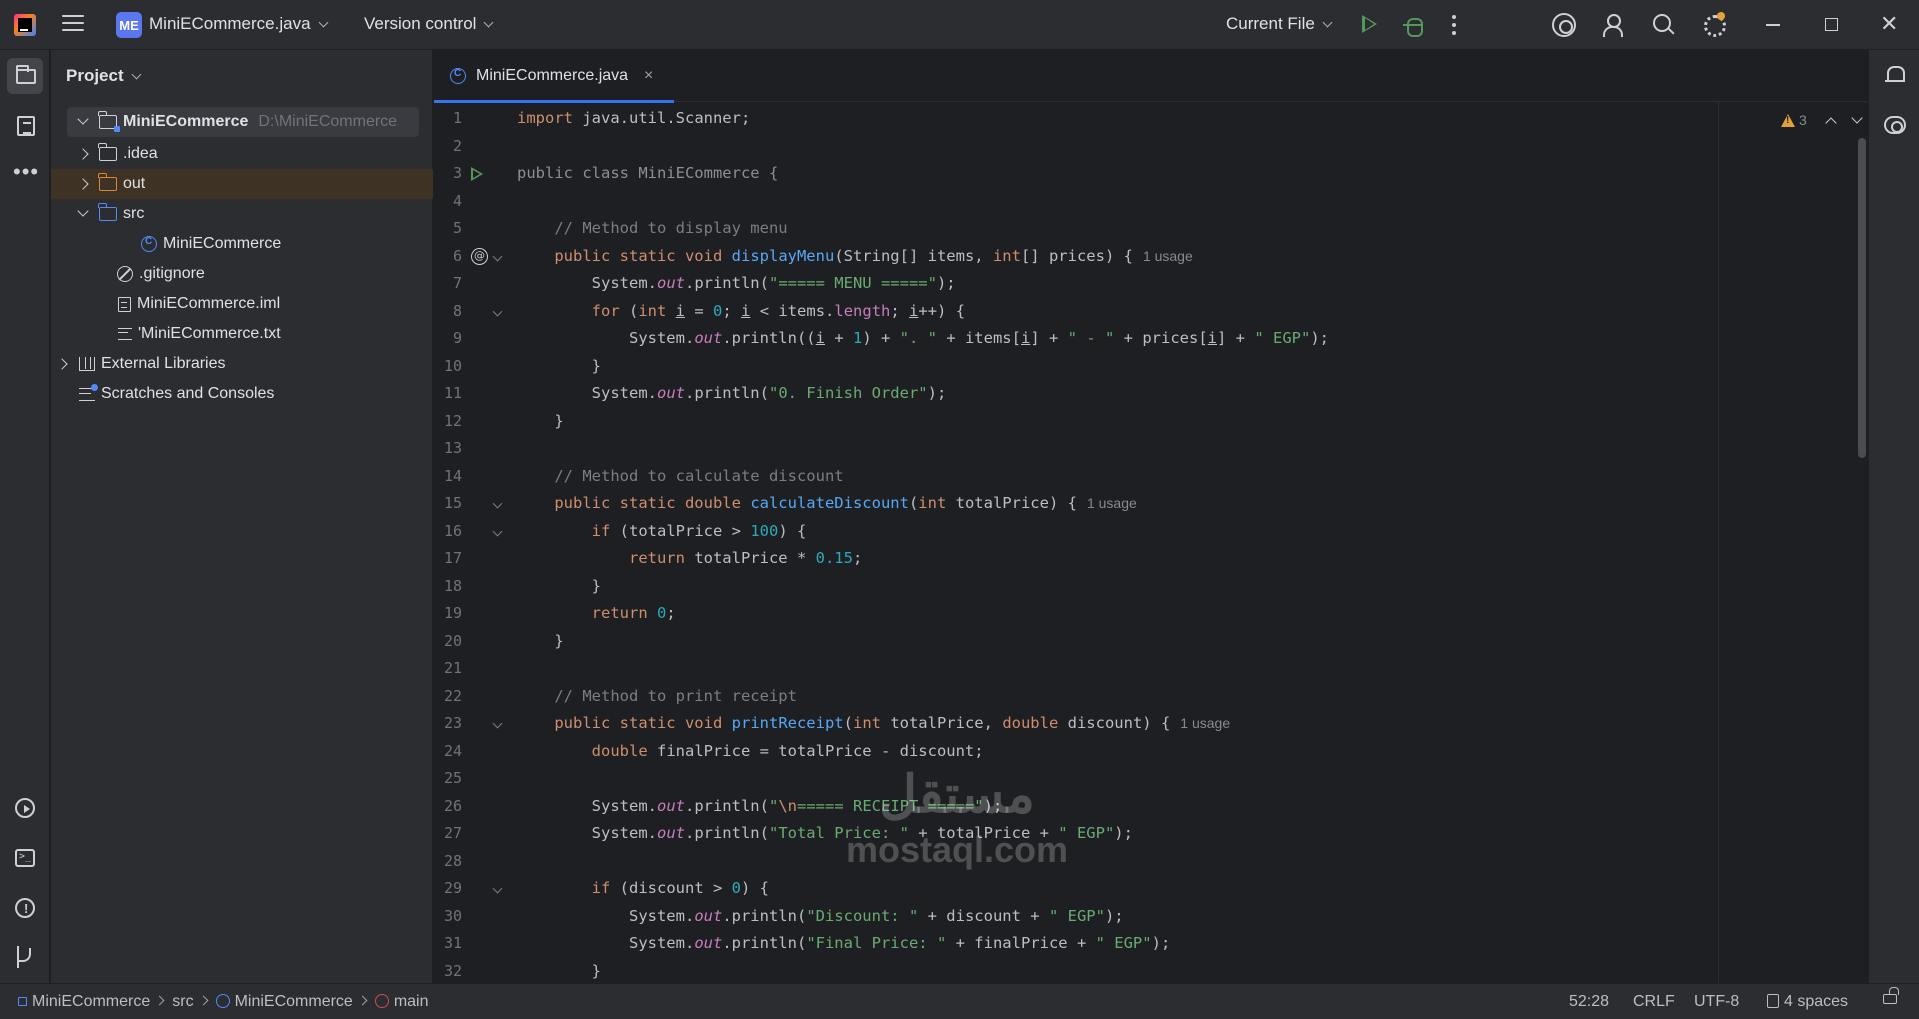 Image resolution: width=1919 pixels, height=1019 pixels. I want to click on breadcrumb-src: src, so click(182, 1001).